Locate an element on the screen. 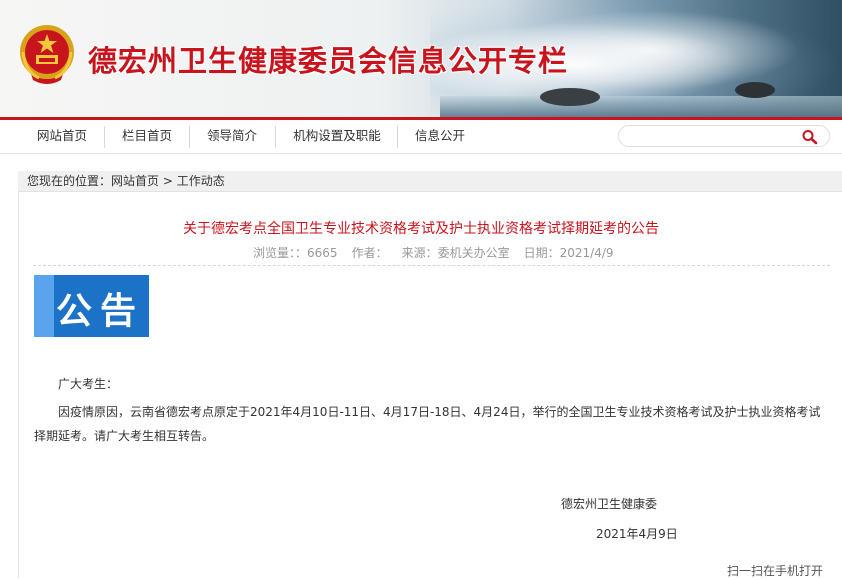  search-input is located at coordinates (713, 137).